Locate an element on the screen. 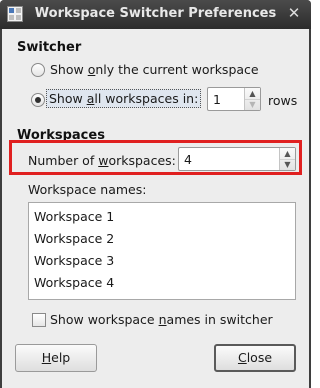  list-item: Workspace 3 is located at coordinates (74, 260).